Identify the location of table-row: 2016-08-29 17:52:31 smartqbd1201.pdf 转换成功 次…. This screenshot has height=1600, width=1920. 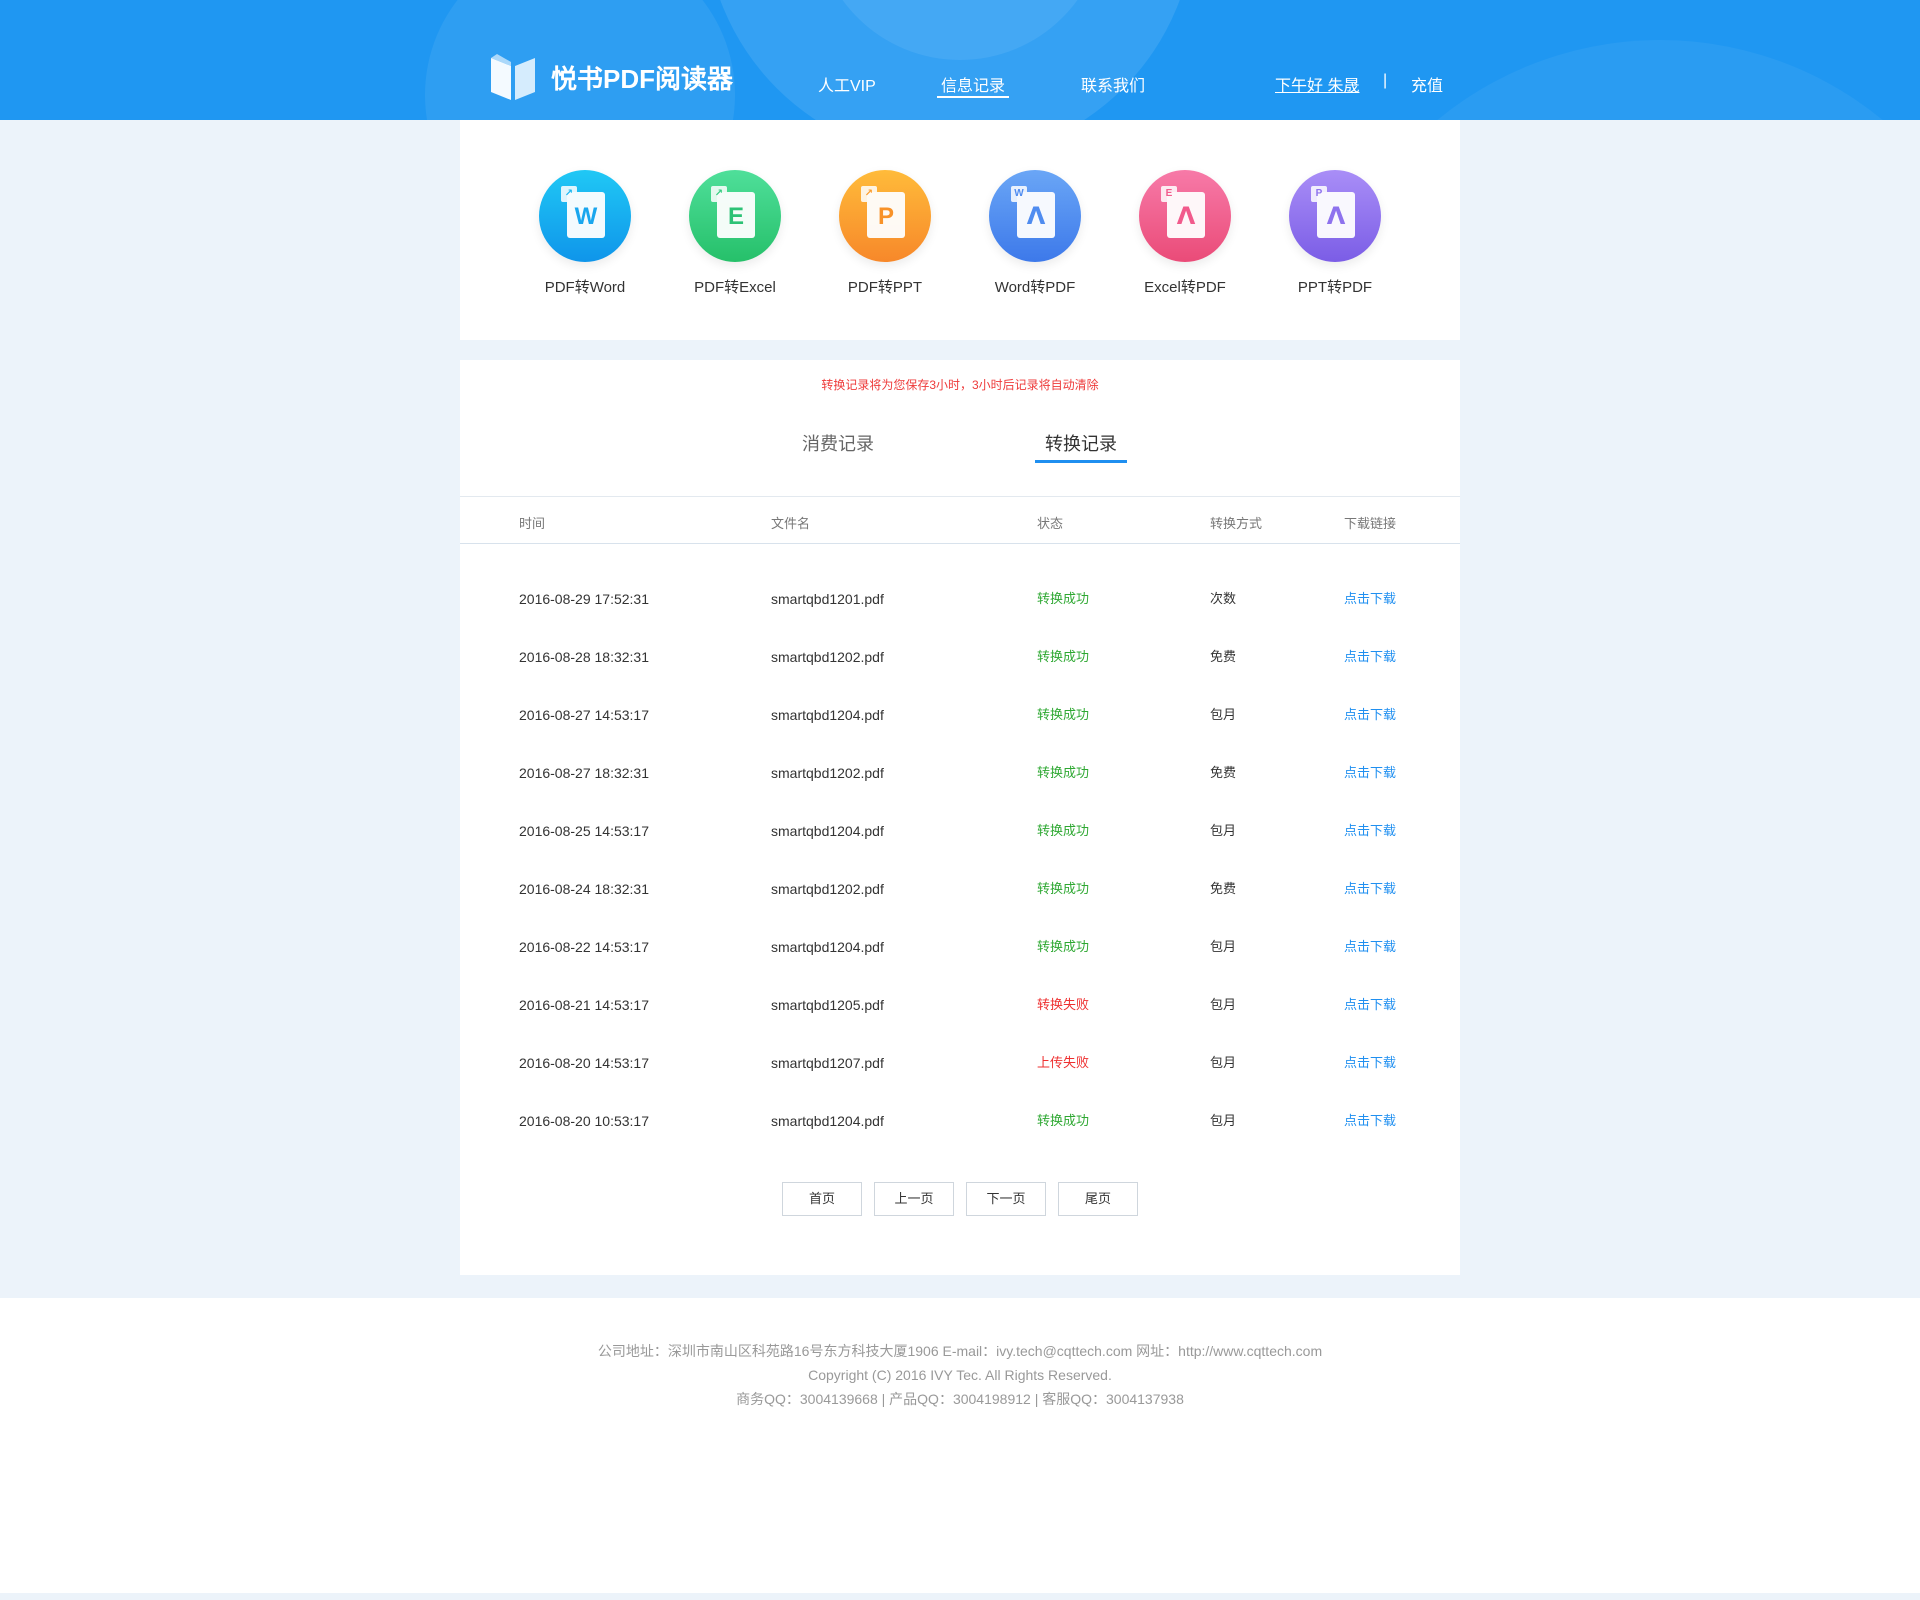
(960, 618).